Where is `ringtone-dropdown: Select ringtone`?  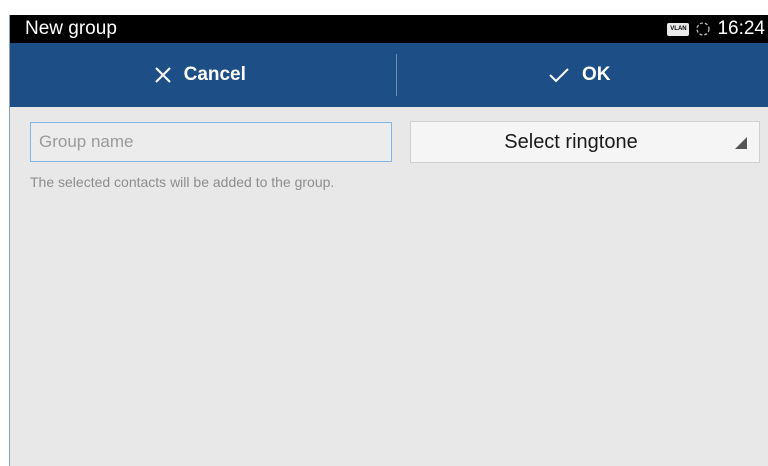
ringtone-dropdown: Select ringtone is located at coordinates (585, 142).